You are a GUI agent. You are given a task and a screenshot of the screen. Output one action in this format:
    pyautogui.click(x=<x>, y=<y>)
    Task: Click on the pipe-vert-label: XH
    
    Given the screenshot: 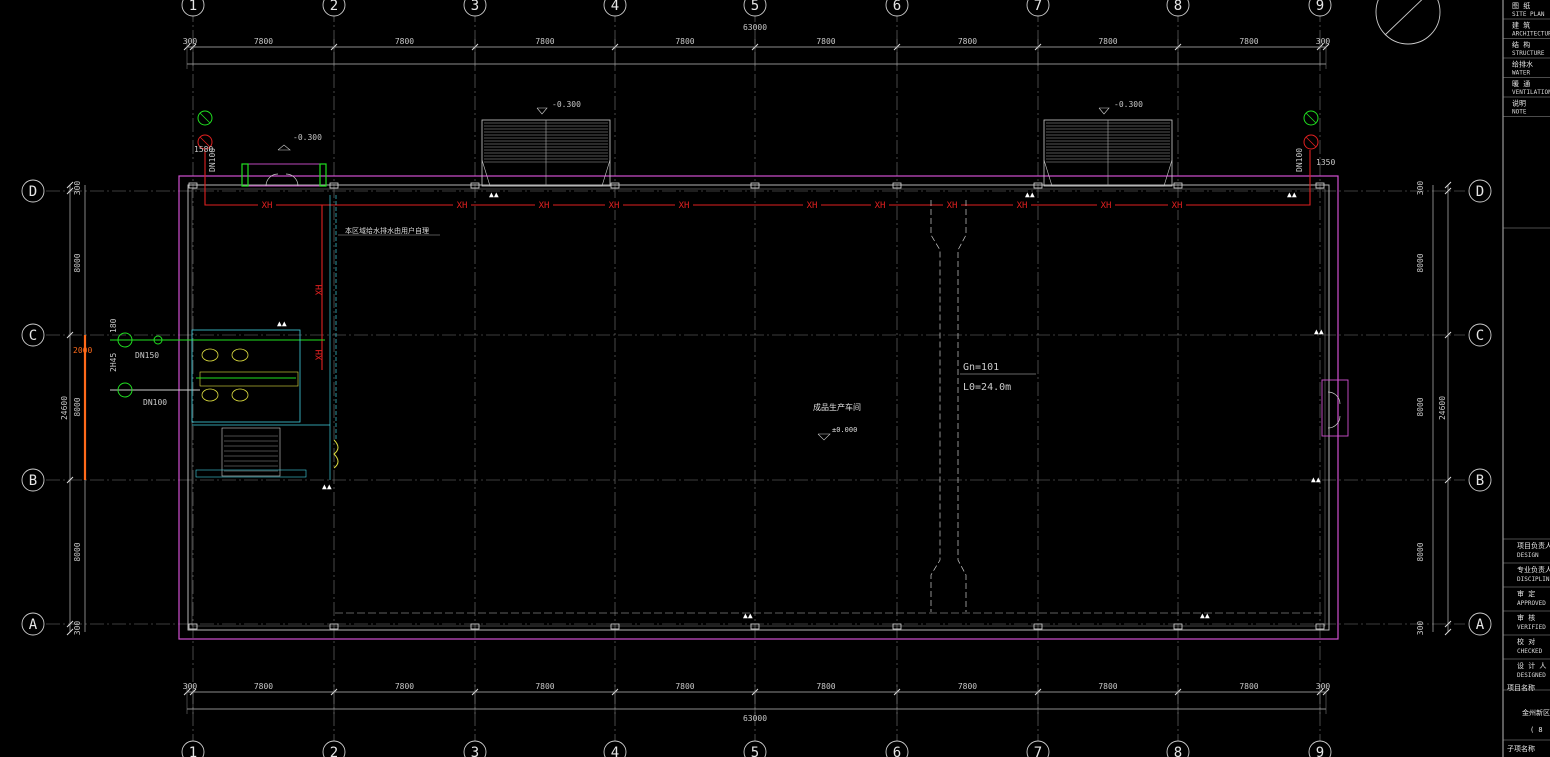 What is the action you would take?
    pyautogui.click(x=320, y=355)
    